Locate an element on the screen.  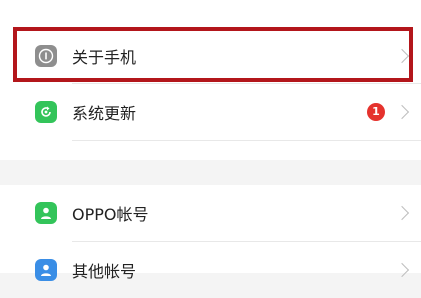
notification-badge: 1 is located at coordinates (376, 112).